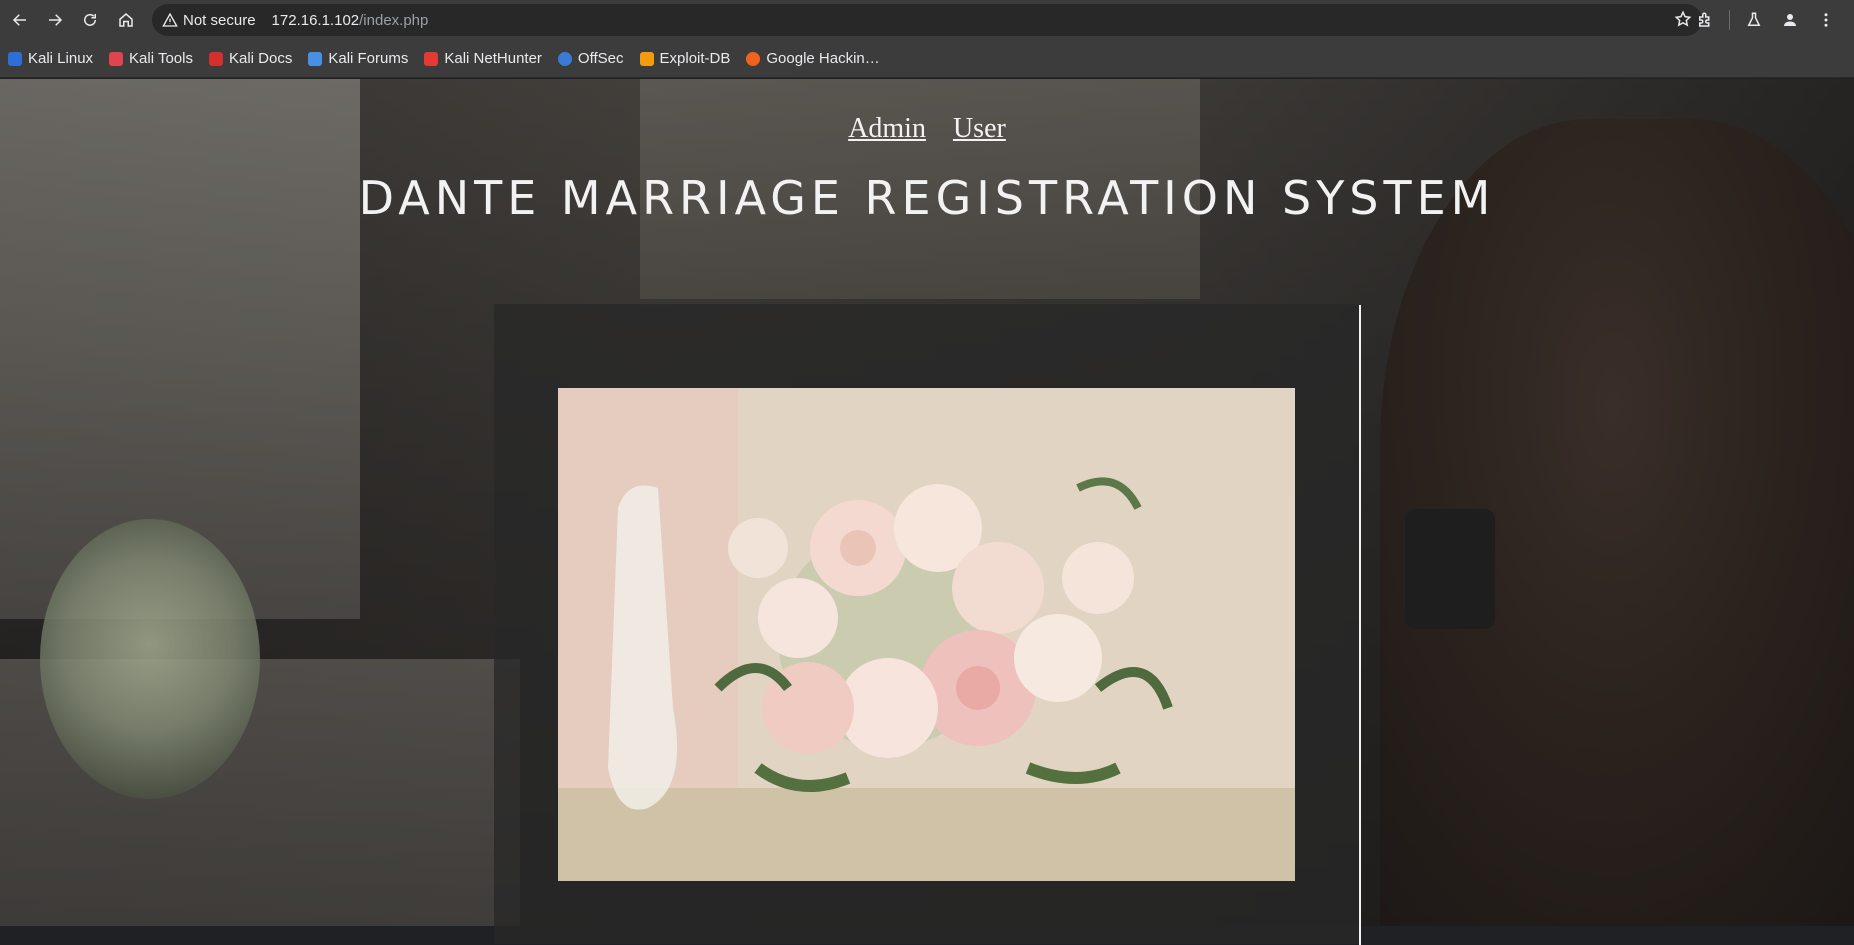 The width and height of the screenshot is (1854, 945). What do you see at coordinates (927, 198) in the screenshot?
I see `page-title: DANTE MARRIAGE REGISTRATION SYSTEM` at bounding box center [927, 198].